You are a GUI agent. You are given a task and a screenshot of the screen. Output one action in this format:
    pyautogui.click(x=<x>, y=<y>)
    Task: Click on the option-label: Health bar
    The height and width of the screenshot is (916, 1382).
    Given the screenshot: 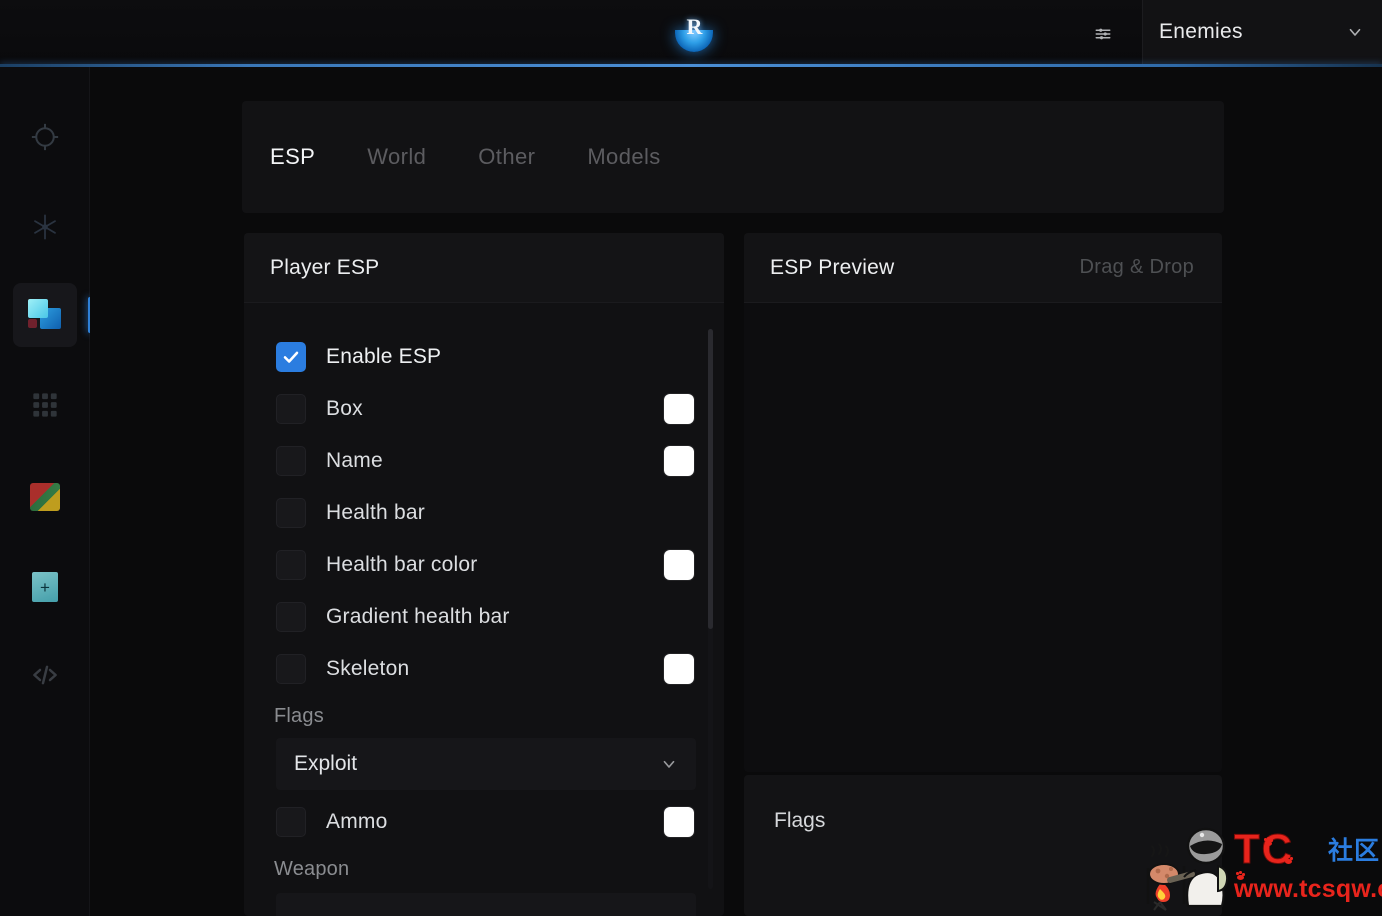 What is the action you would take?
    pyautogui.click(x=375, y=512)
    